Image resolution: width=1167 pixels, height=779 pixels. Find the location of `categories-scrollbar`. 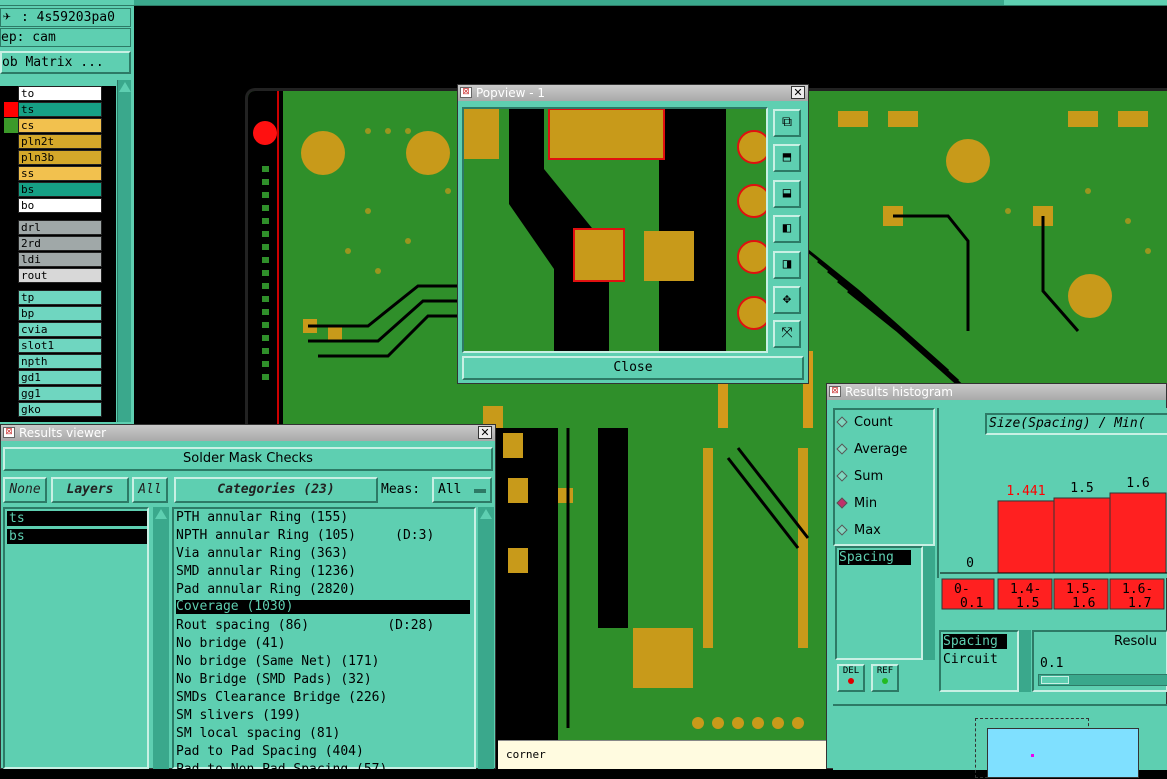

categories-scrollbar is located at coordinates (486, 638).